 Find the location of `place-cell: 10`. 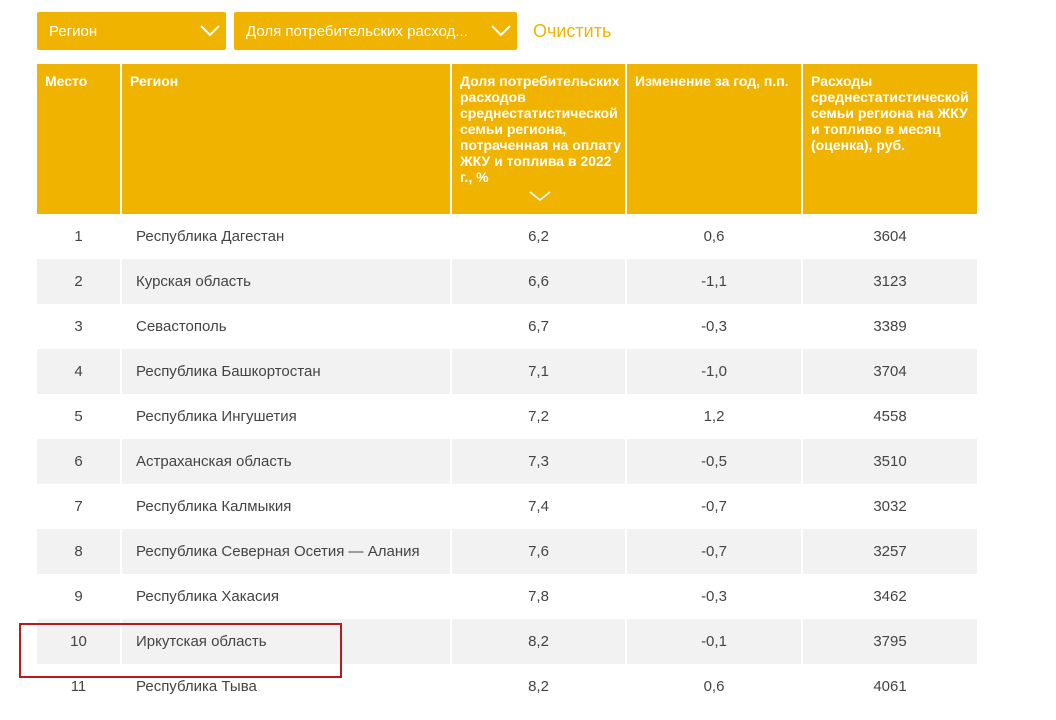

place-cell: 10 is located at coordinates (79, 641).